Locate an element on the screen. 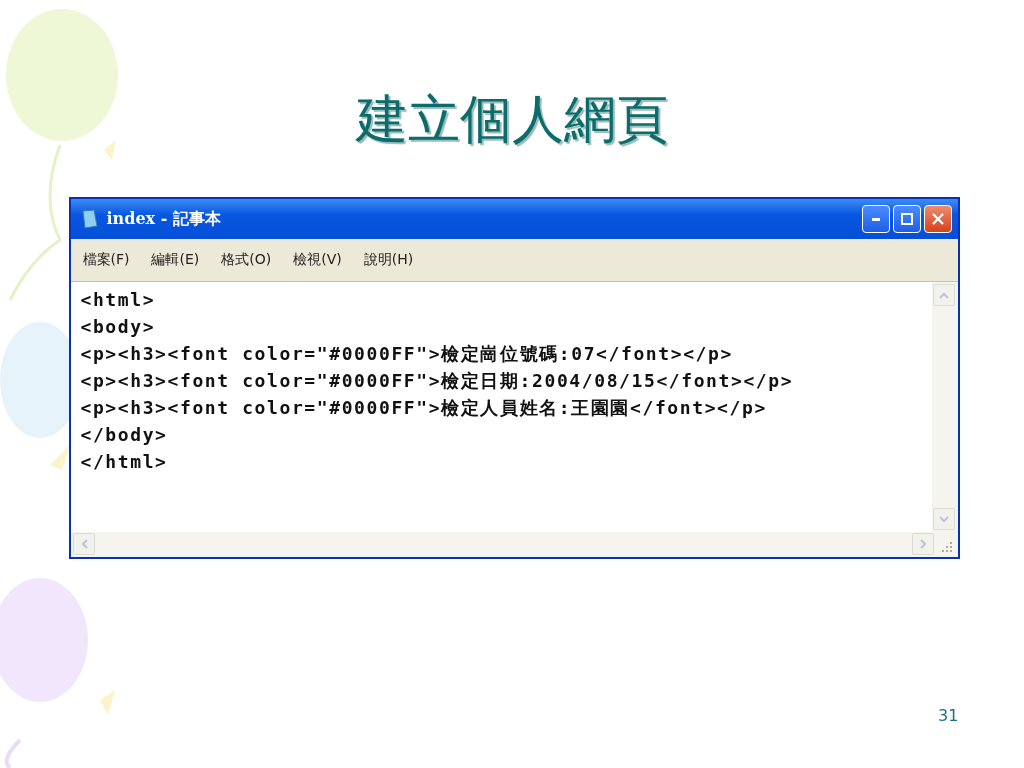 This screenshot has width=1024, height=768. slide-title: 建立個人網頁 is located at coordinates (512, 119).